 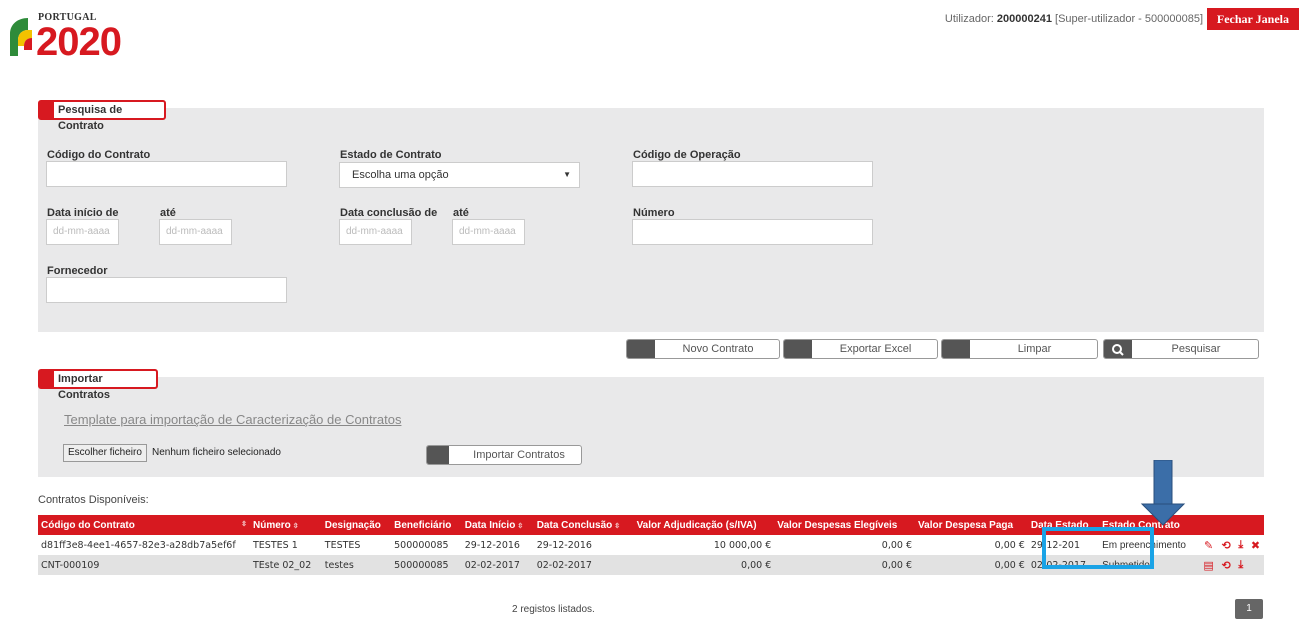 What do you see at coordinates (1231, 525) in the screenshot?
I see `col-header-actions` at bounding box center [1231, 525].